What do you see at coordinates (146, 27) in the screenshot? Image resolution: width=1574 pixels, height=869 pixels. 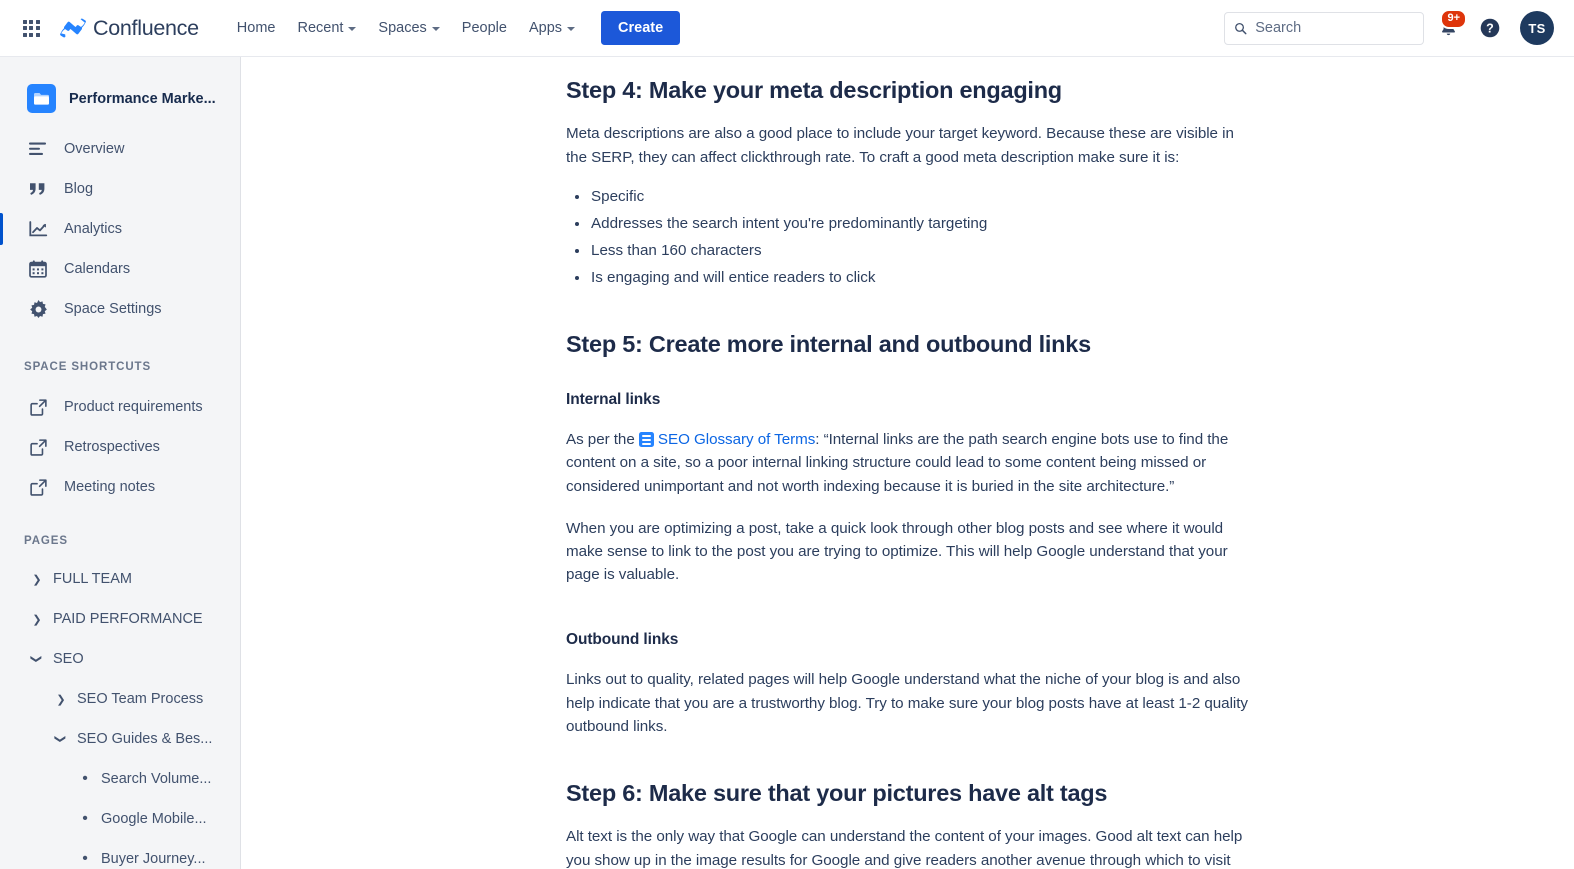 I see `brand-name: Confluence` at bounding box center [146, 27].